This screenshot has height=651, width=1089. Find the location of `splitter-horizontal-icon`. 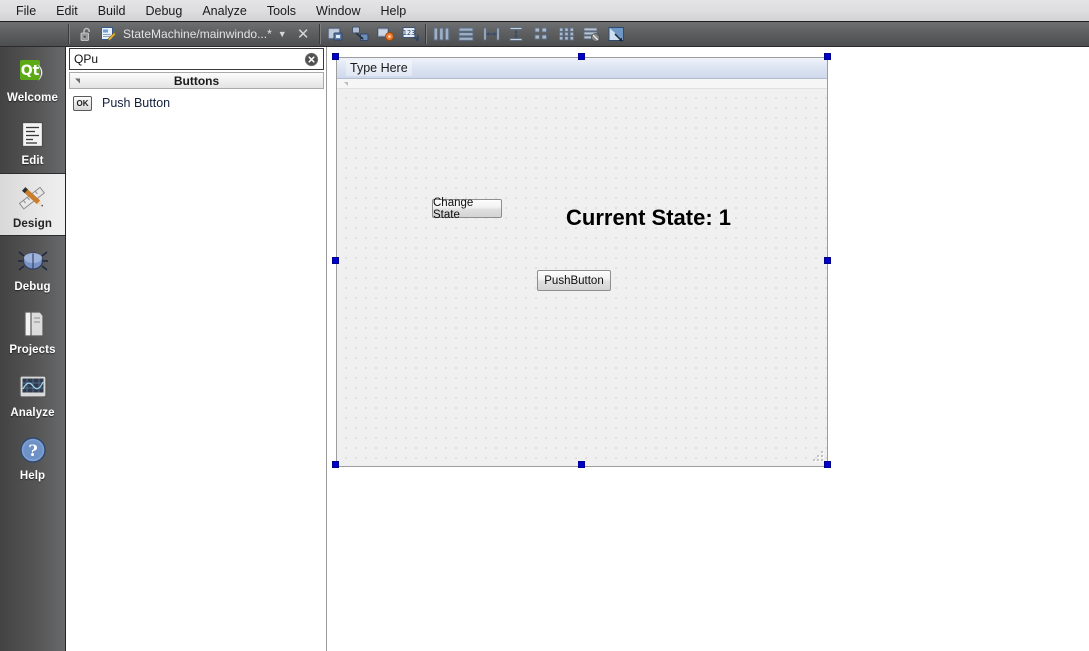

splitter-horizontal-icon is located at coordinates (491, 34).